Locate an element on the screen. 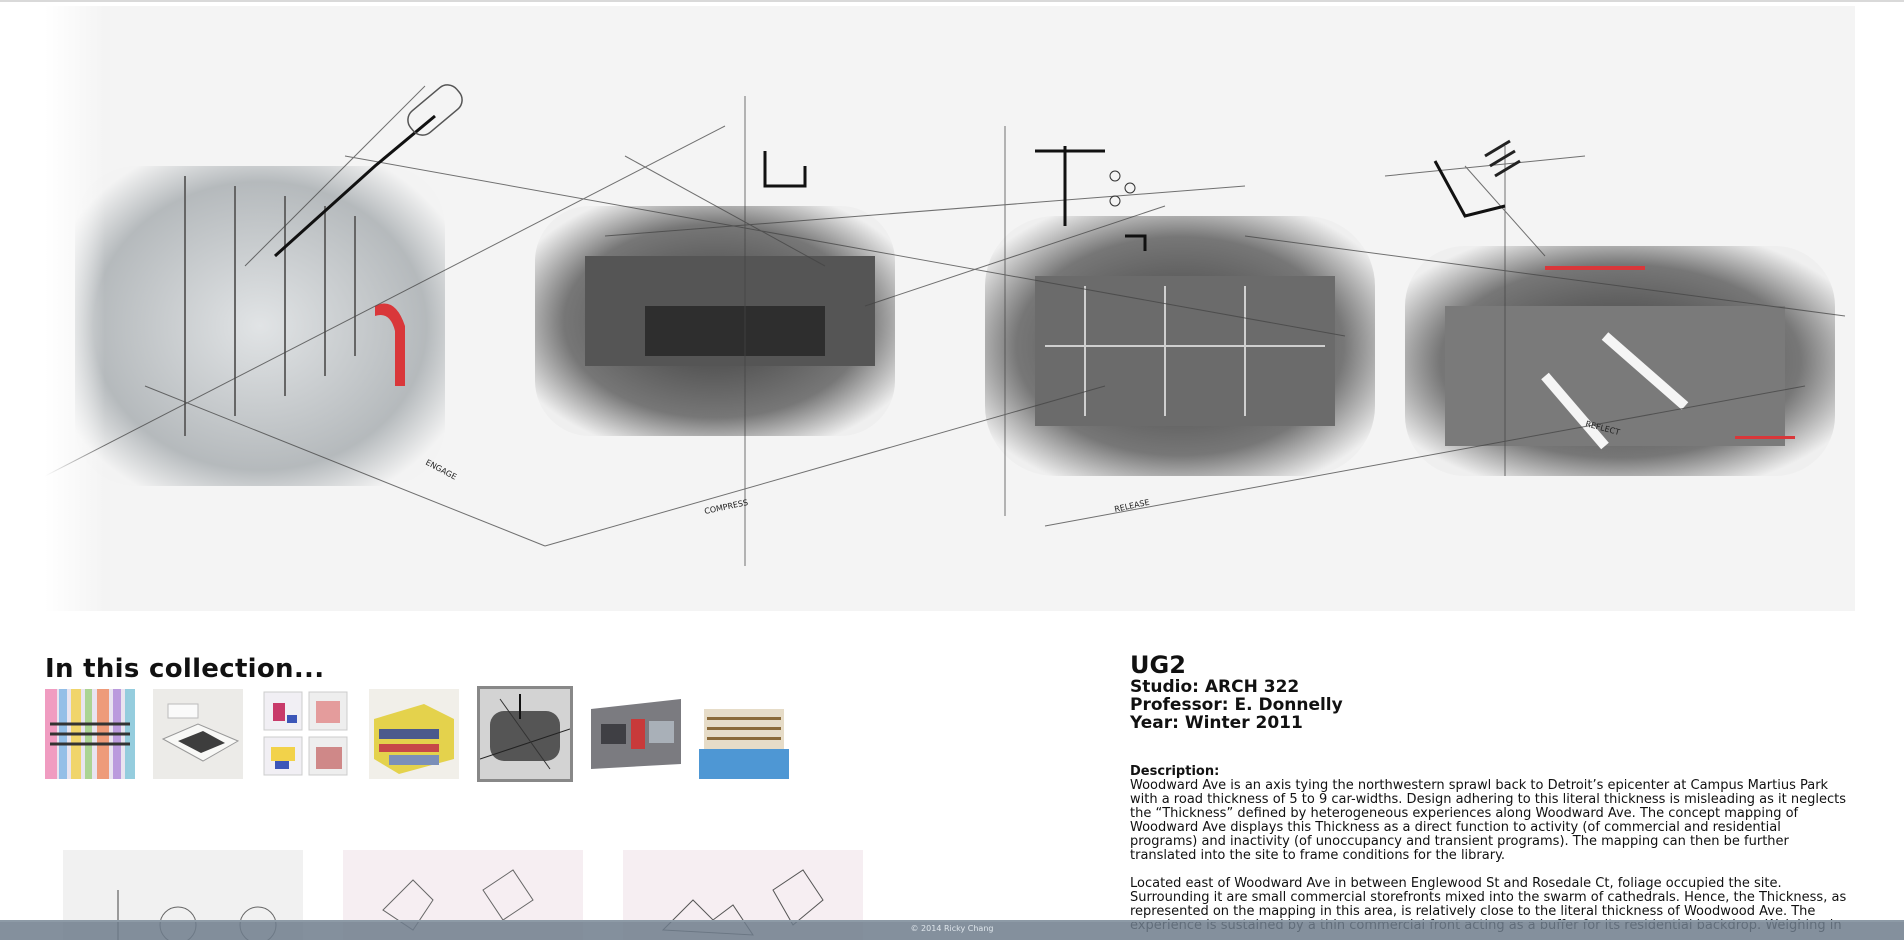  thumb-5-image is located at coordinates (525, 734).